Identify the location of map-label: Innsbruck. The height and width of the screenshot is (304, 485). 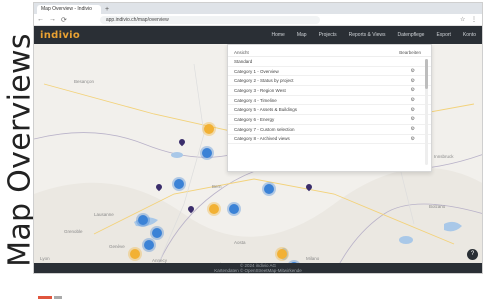
(444, 156).